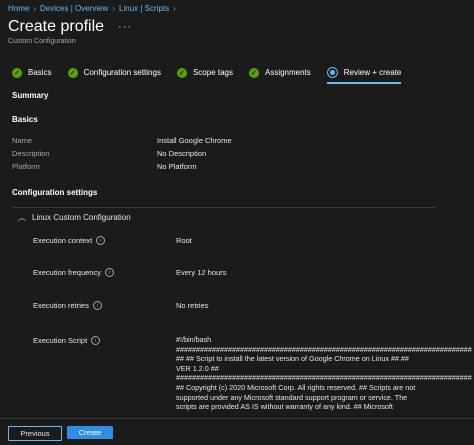  I want to click on divider, so click(224, 207).